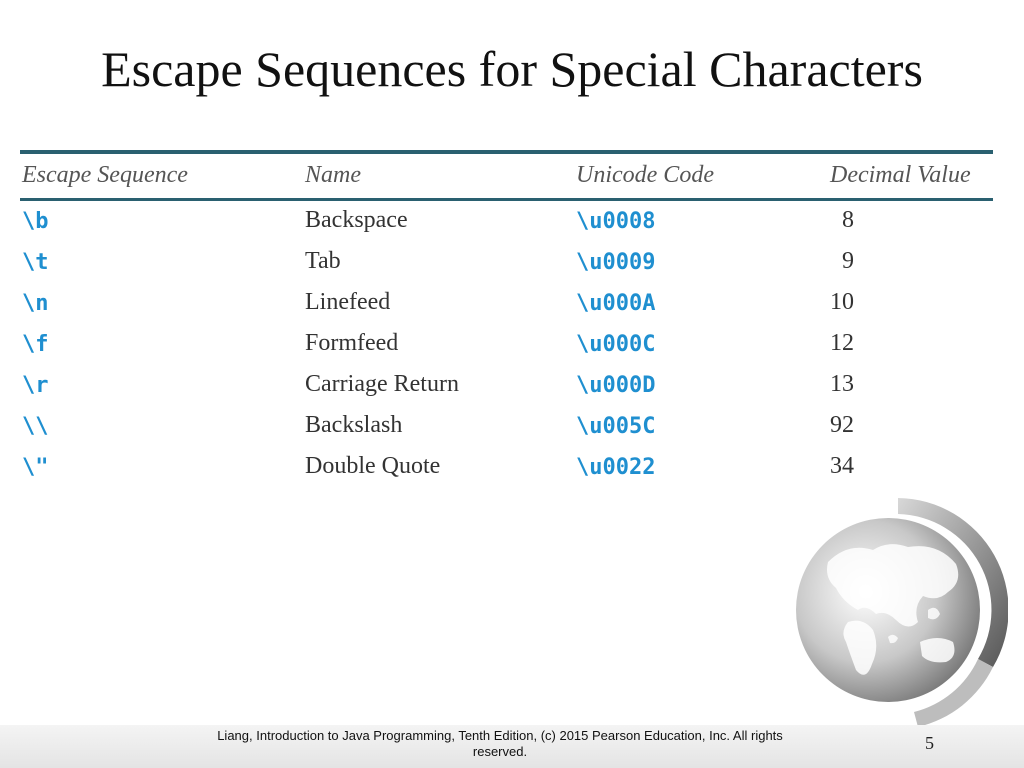  Describe the element at coordinates (382, 384) in the screenshot. I see `name-cell: Carriage Return` at that location.